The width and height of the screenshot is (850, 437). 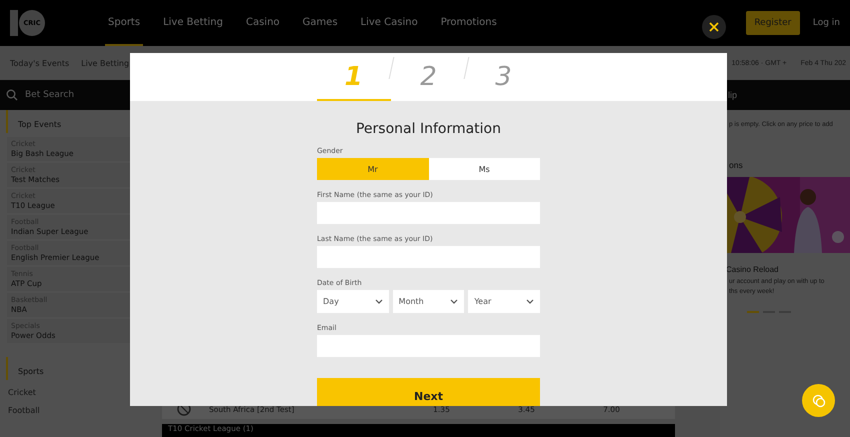 What do you see at coordinates (752, 270) in the screenshot?
I see `promo-title: Casino Reload` at bounding box center [752, 270].